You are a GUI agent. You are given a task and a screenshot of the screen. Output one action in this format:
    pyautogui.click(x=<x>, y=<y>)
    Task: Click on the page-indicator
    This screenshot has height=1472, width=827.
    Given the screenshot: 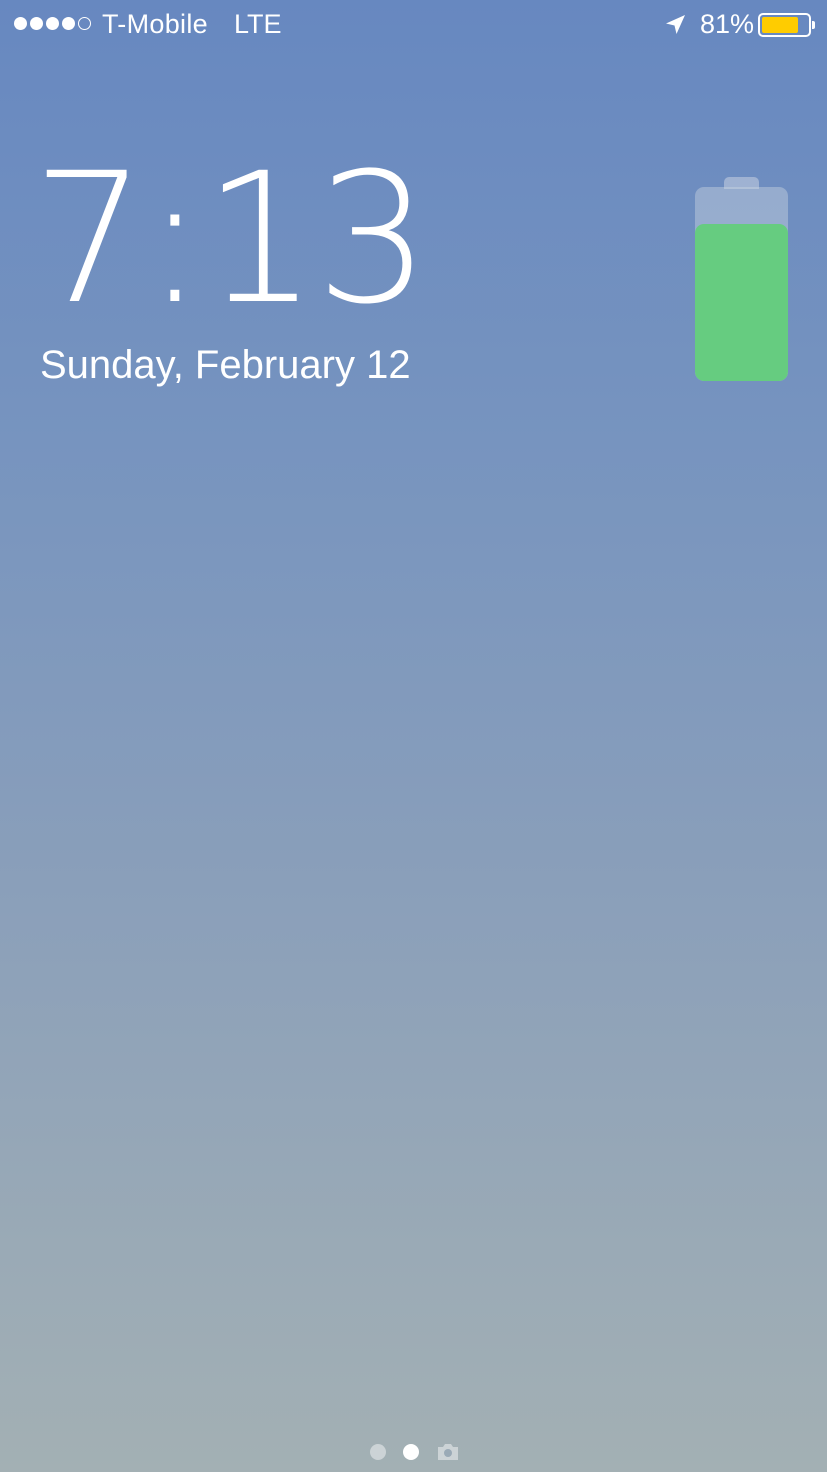 What is the action you would take?
    pyautogui.click(x=415, y=1452)
    